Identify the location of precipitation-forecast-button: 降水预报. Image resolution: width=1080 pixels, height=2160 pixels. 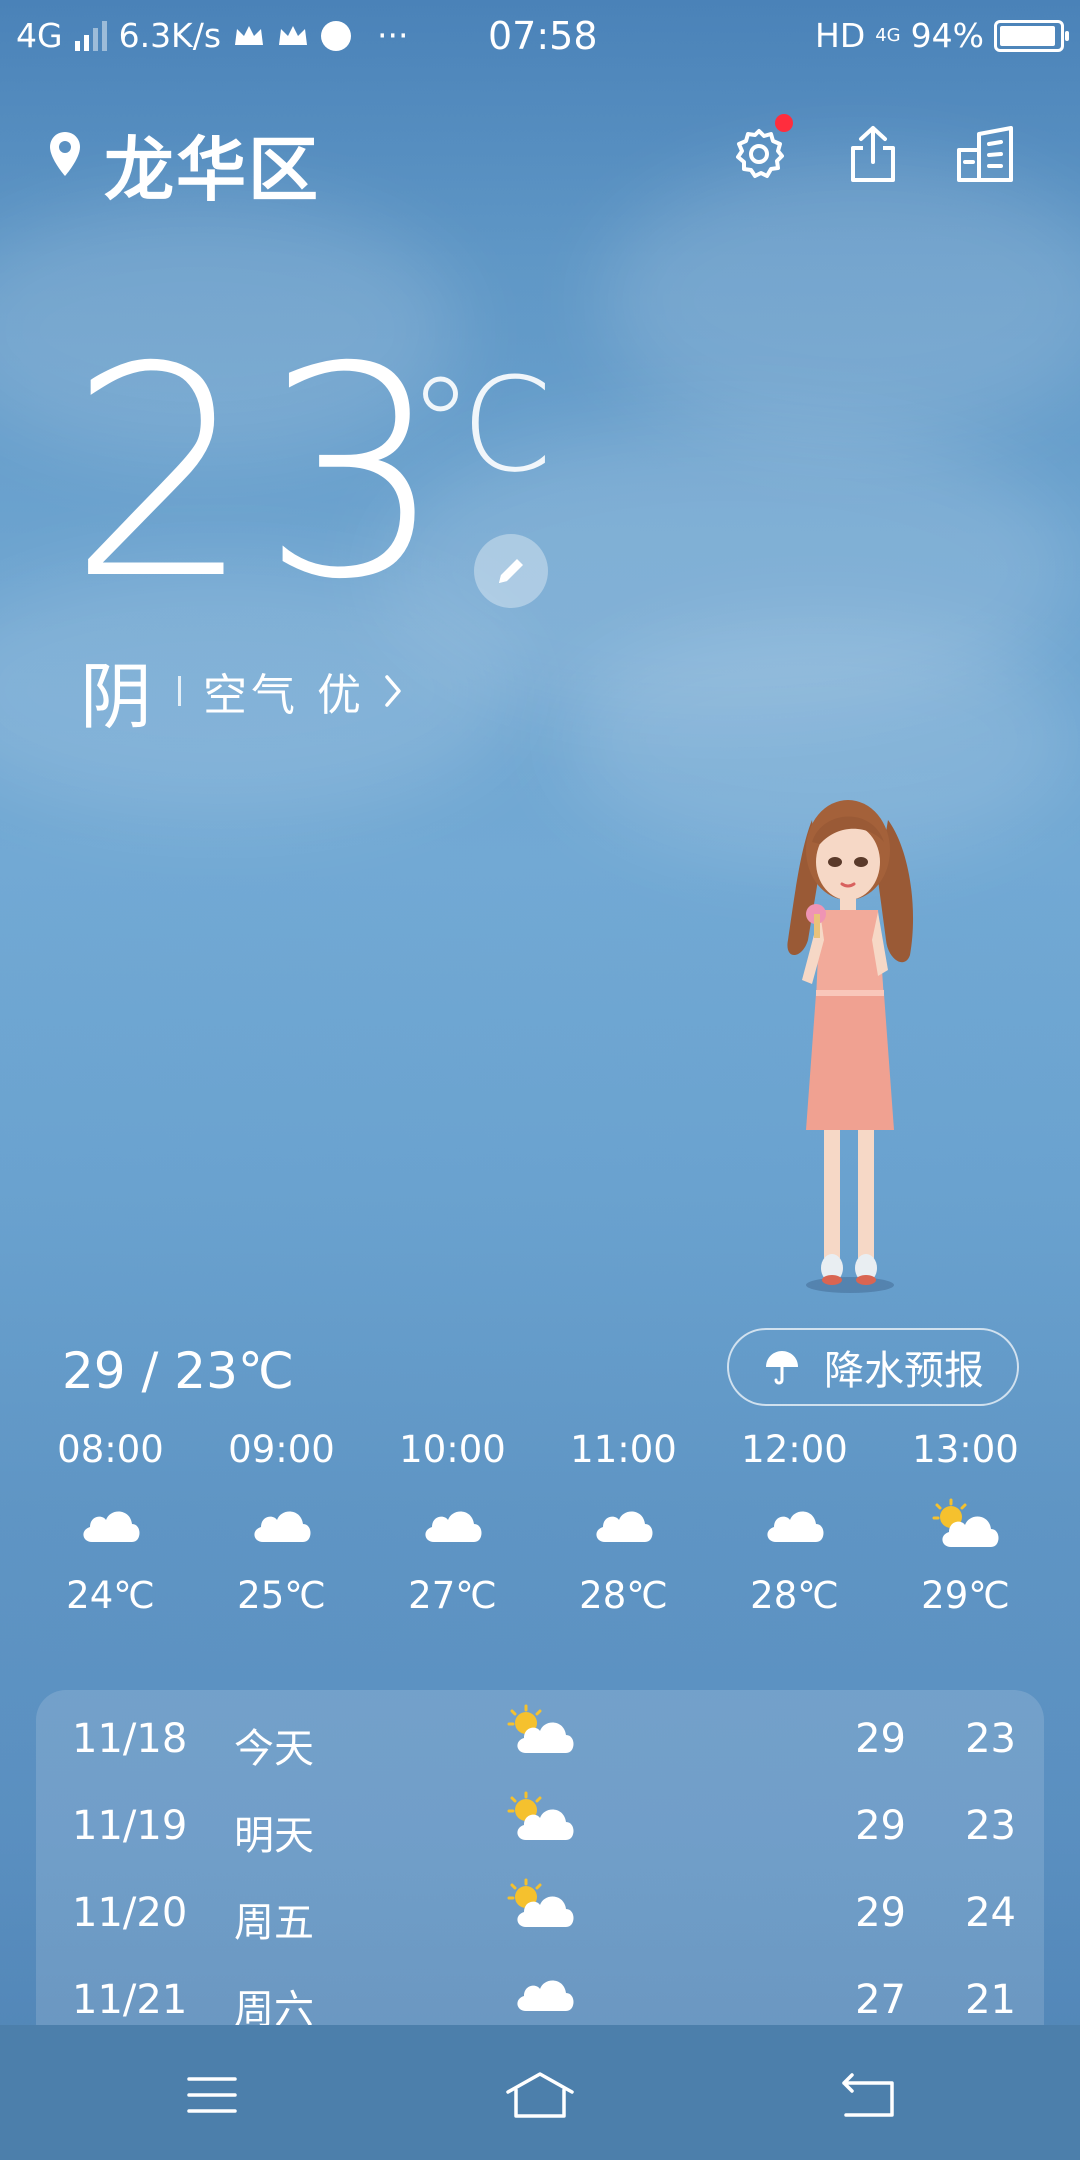
(873, 1367).